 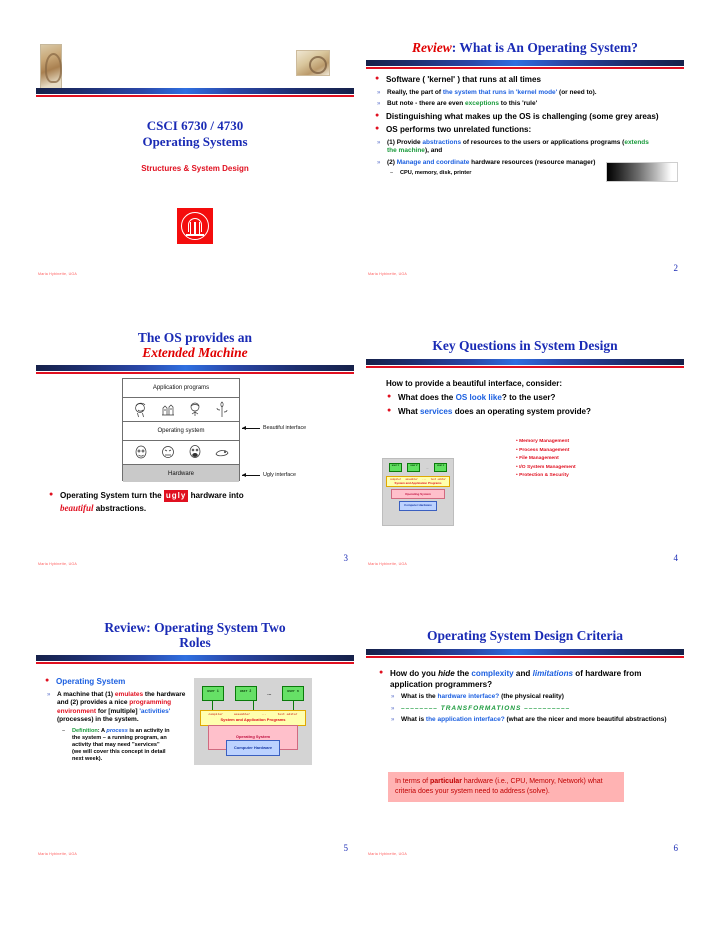 I want to click on sketch-ugly-creature-icon, so click(x=221, y=453).